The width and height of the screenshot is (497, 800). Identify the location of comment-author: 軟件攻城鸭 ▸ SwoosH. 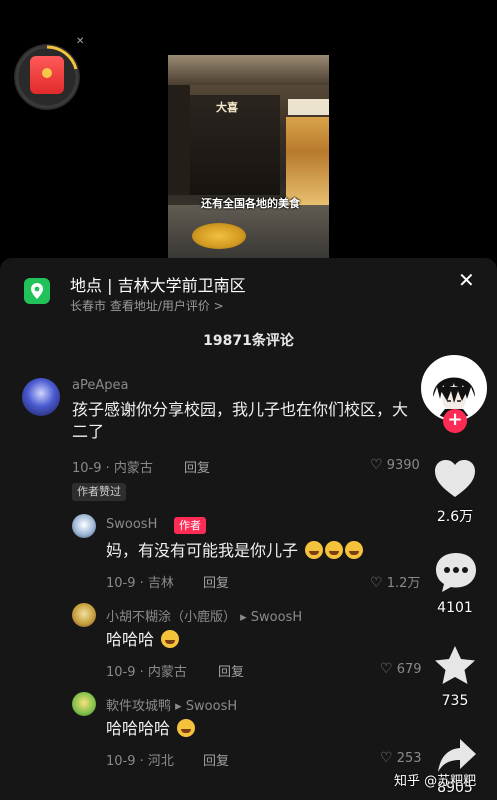
(171, 704).